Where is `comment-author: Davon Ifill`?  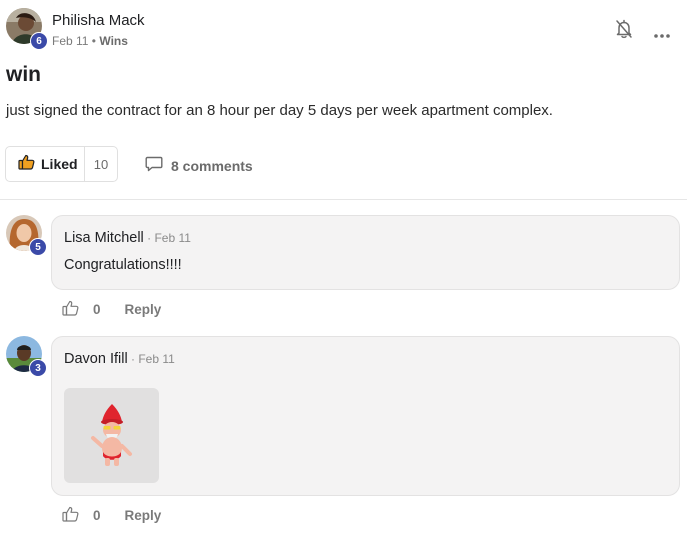 comment-author: Davon Ifill is located at coordinates (96, 359).